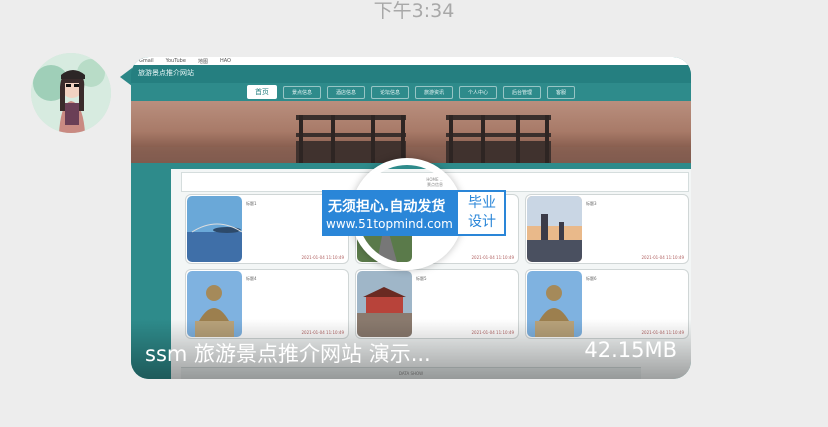 The width and height of the screenshot is (828, 427). Describe the element at coordinates (630, 350) in the screenshot. I see `video-file-size: 42.15MB` at that location.